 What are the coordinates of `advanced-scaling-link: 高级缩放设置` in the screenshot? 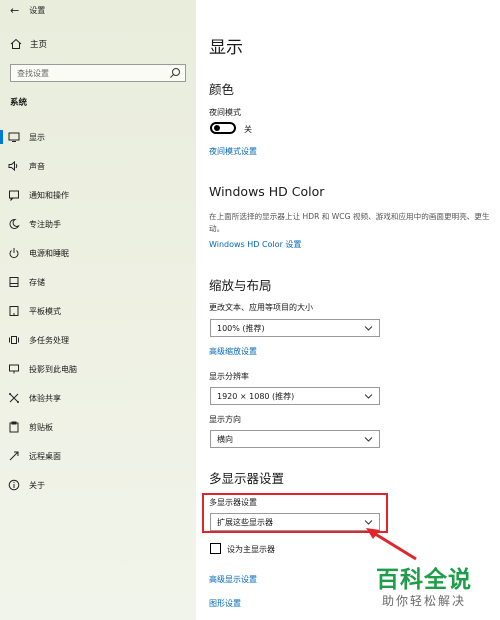 It's located at (233, 351).